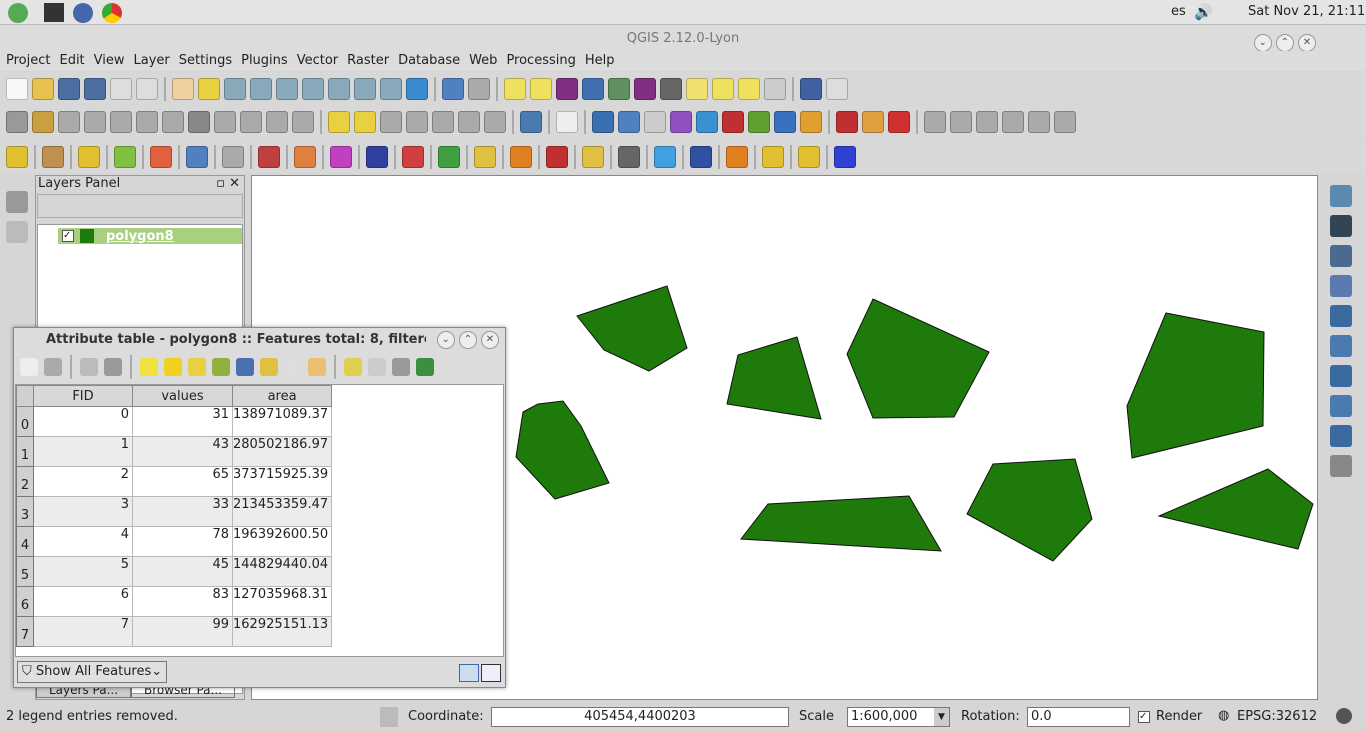  Describe the element at coordinates (1307, 43) in the screenshot. I see `close-button: ✕` at that location.